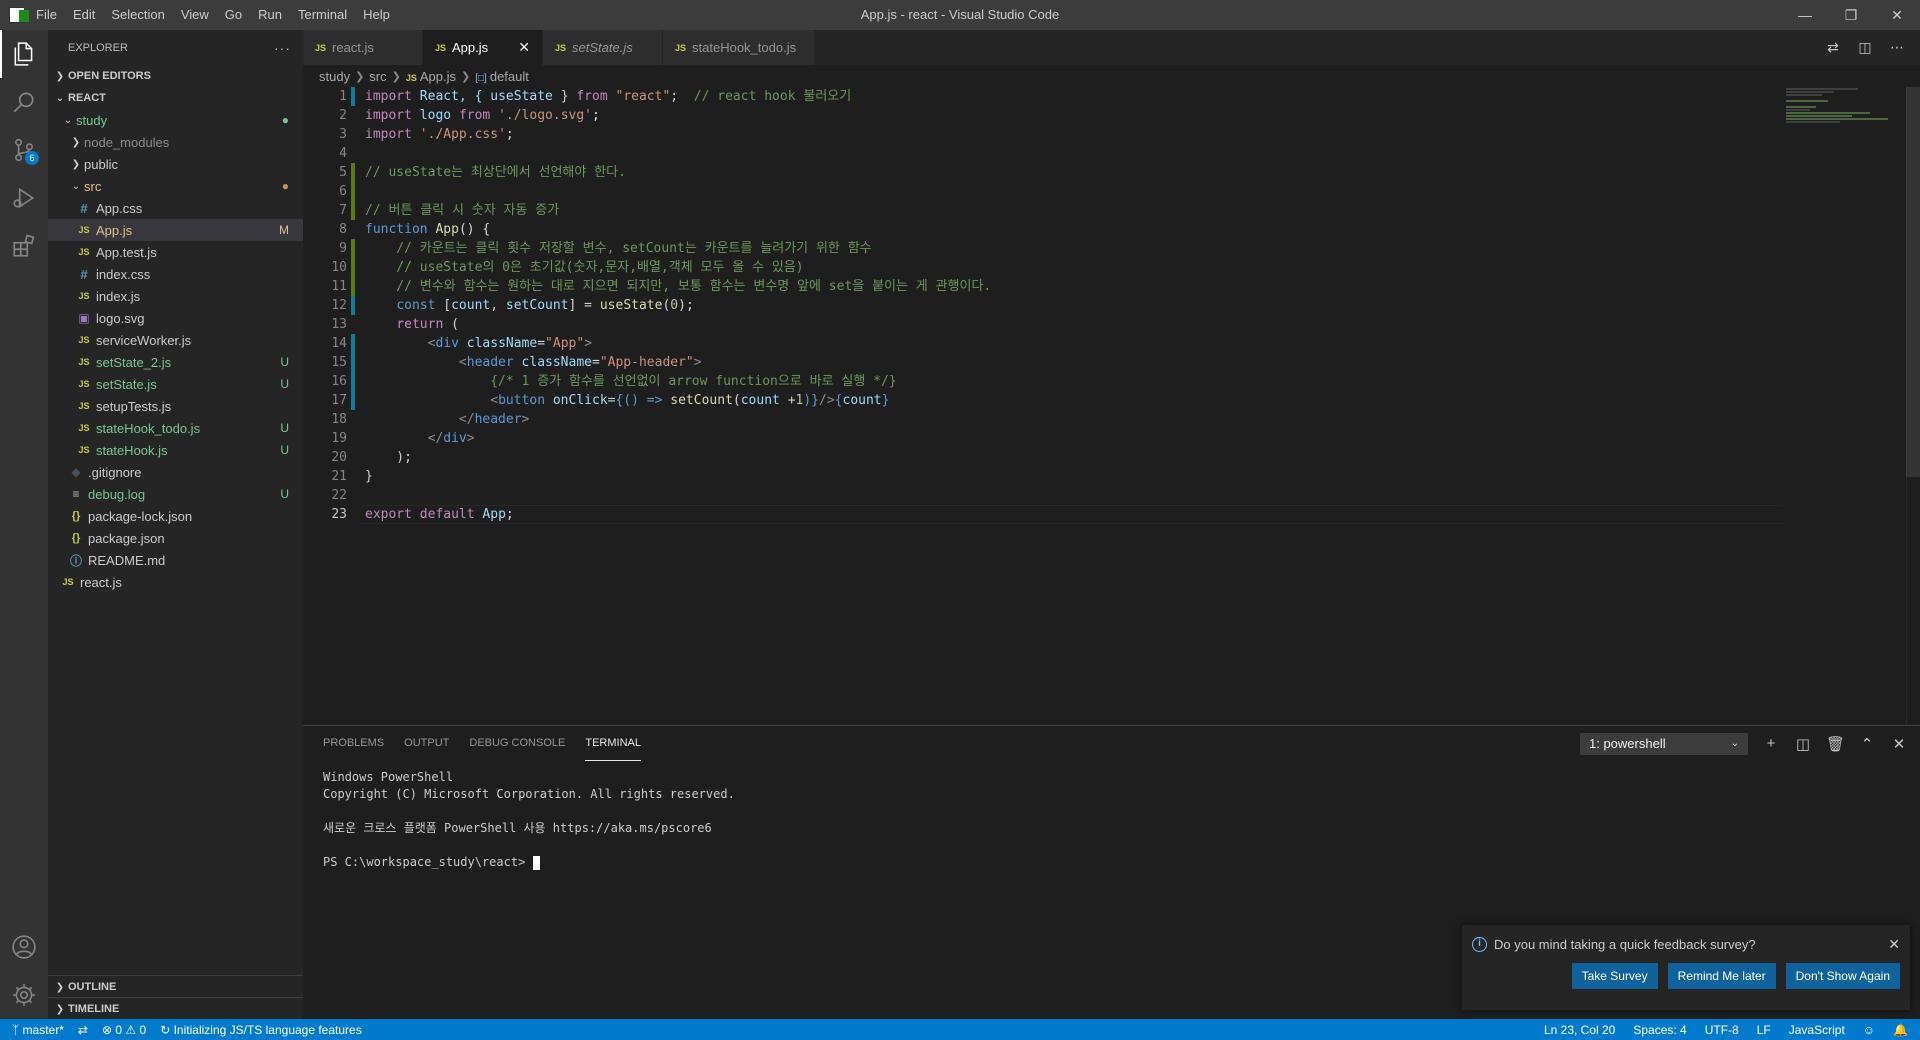  Describe the element at coordinates (270, 15) in the screenshot. I see `menu-run: Run` at that location.